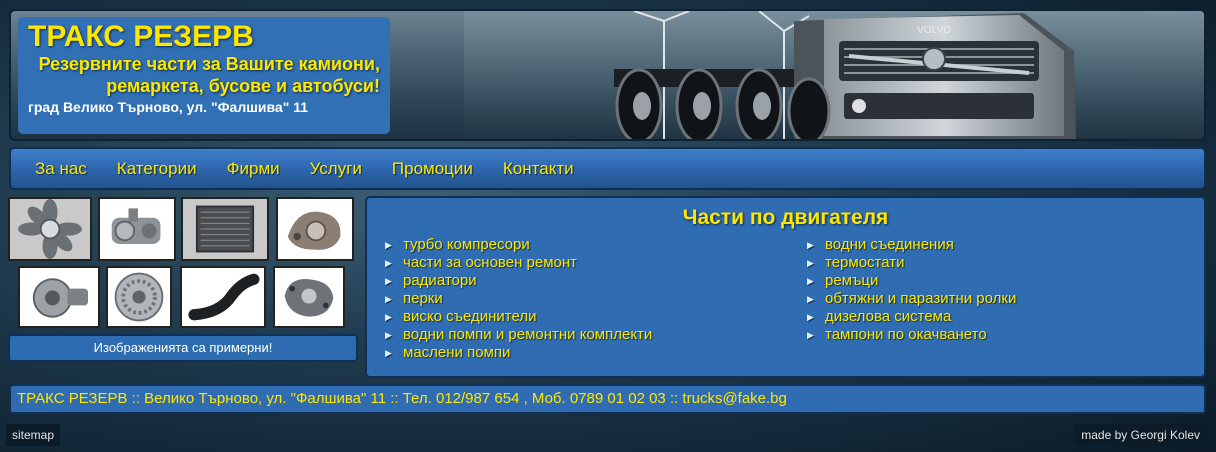 The image size is (1216, 452). What do you see at coordinates (934, 30) in the screenshot?
I see `truck-grille-text: VOLVO` at bounding box center [934, 30].